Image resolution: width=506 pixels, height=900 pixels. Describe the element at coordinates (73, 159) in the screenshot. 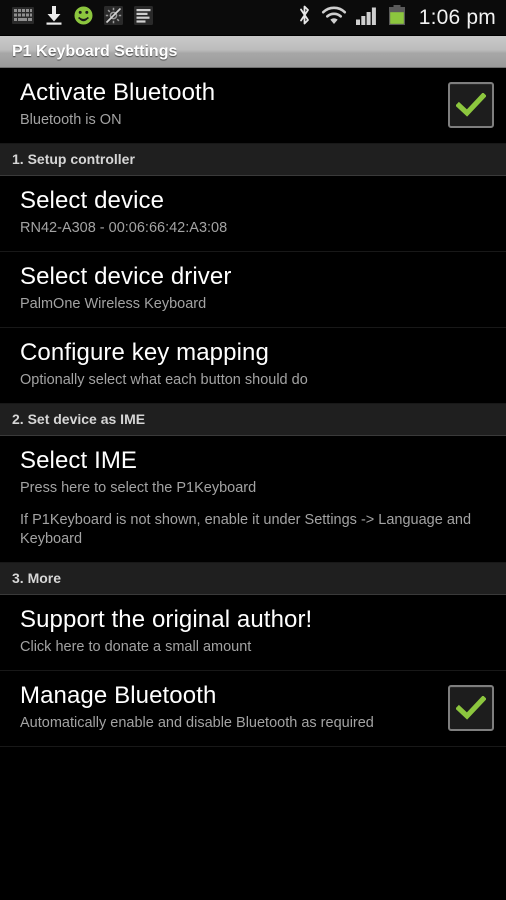

I see `section-header-label: 1. Setup controller` at that location.